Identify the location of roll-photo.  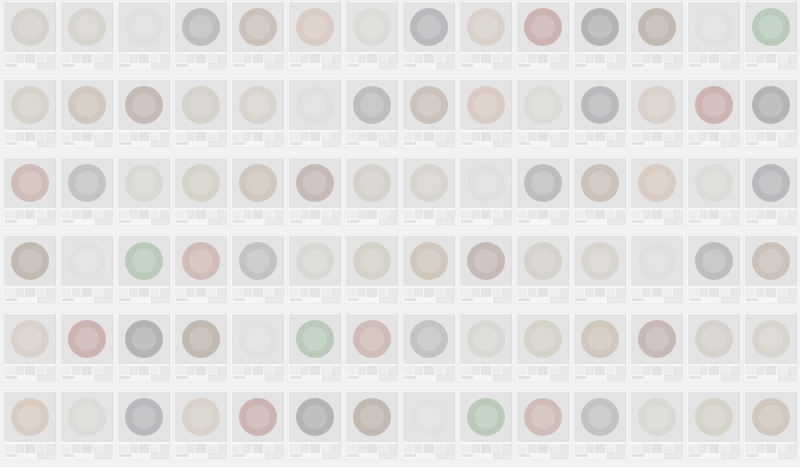
(771, 417).